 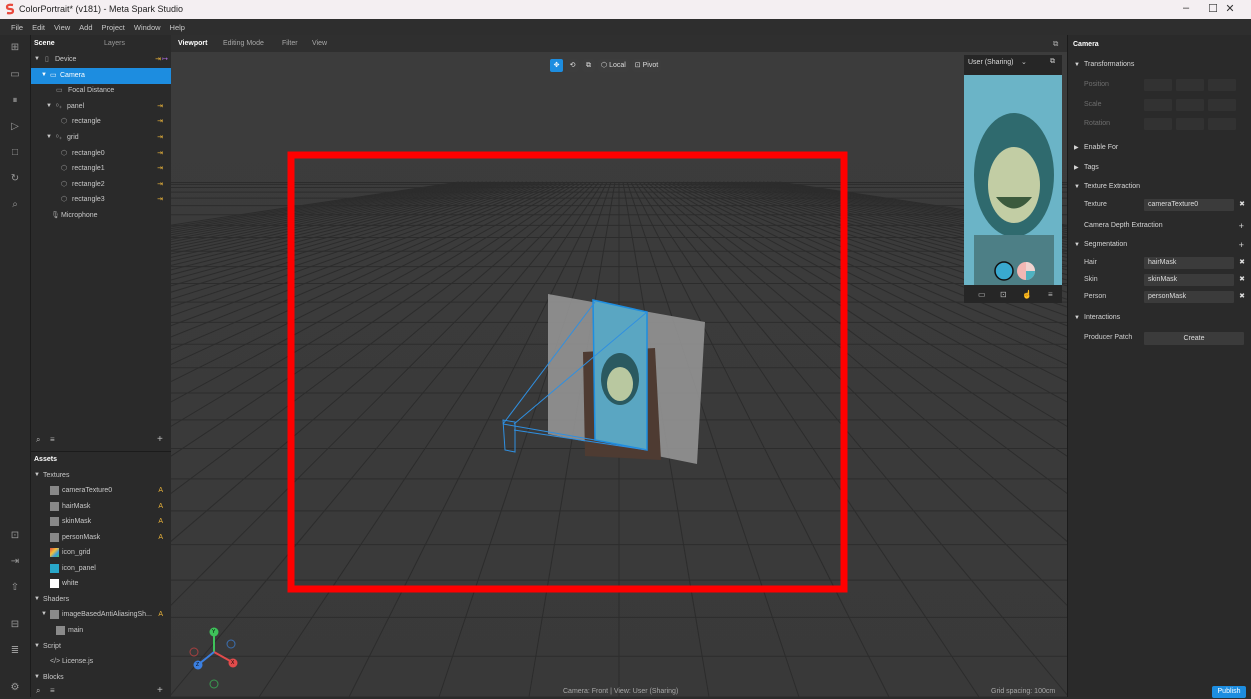 What do you see at coordinates (114, 43) in the screenshot?
I see `tab-layers: Layers` at bounding box center [114, 43].